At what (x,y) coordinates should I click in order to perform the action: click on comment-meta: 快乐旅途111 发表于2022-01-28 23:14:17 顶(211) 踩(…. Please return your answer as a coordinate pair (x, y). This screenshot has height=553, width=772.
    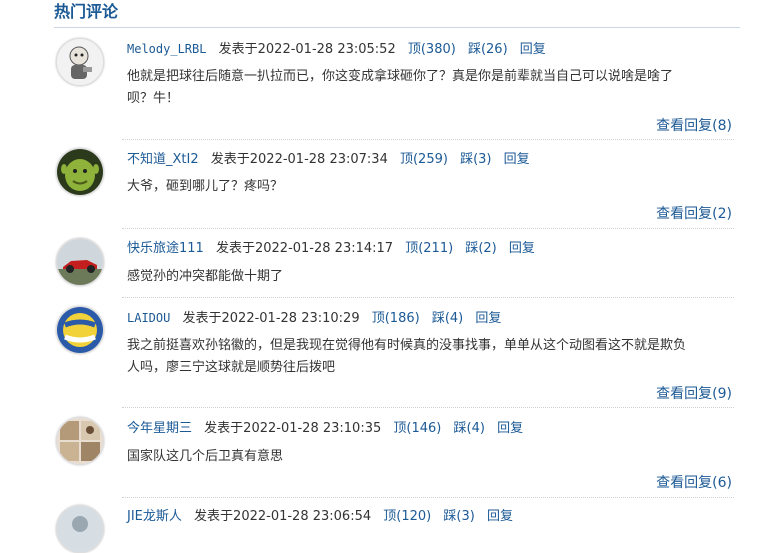
    Looking at the image, I should click on (331, 249).